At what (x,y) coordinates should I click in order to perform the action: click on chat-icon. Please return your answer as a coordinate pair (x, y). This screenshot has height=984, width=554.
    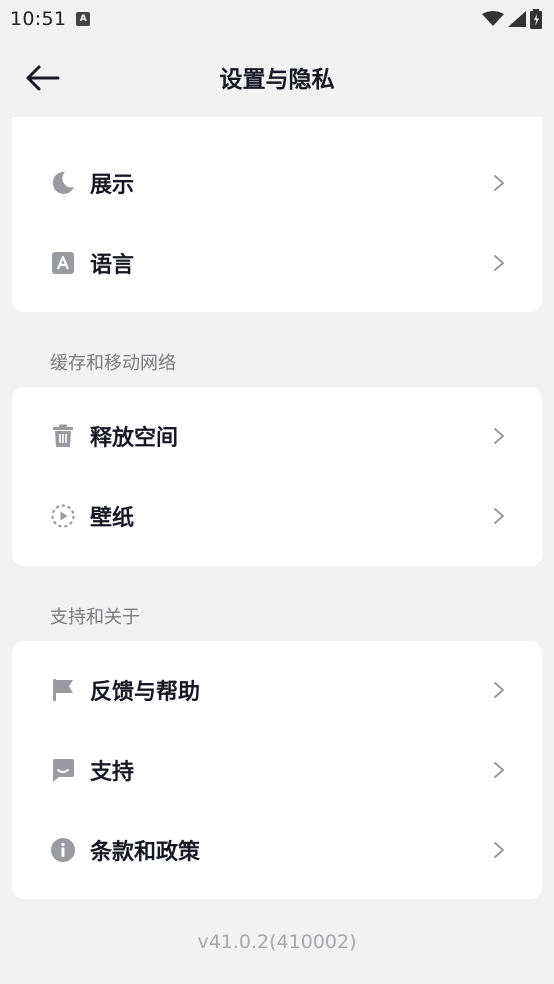
    Looking at the image, I should click on (63, 770).